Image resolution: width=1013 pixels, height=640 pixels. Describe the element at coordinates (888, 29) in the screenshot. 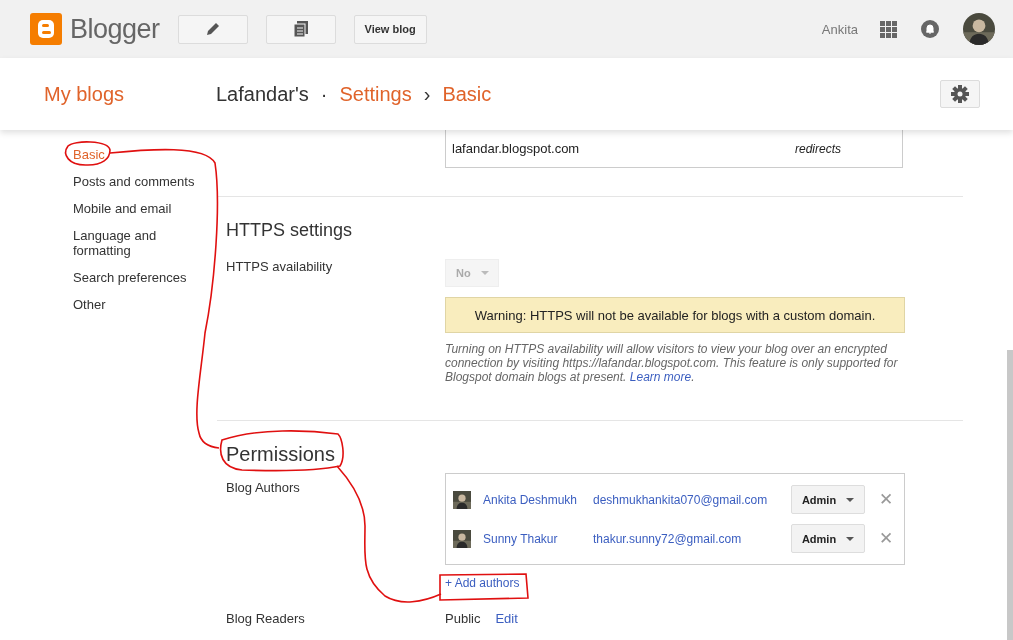

I see `apps-grid-icon` at that location.